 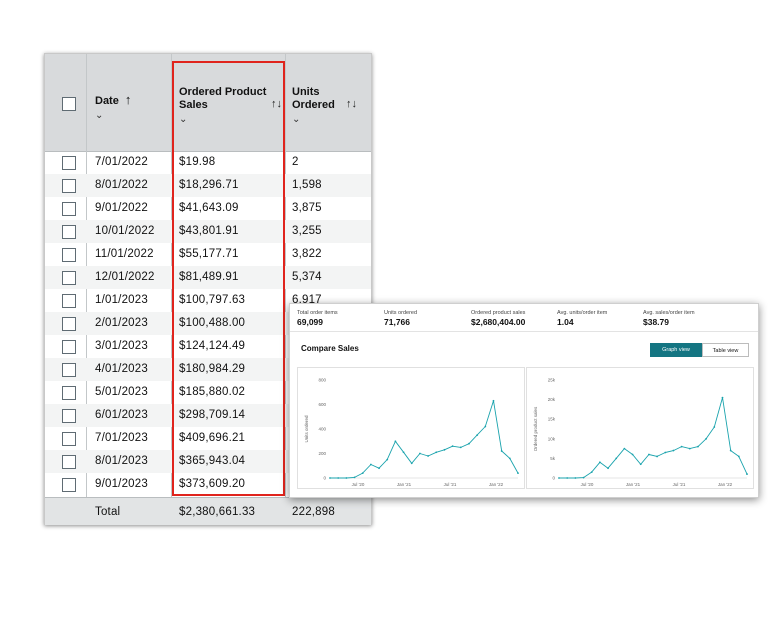 I want to click on row-date: 4/01/2023, so click(x=121, y=369).